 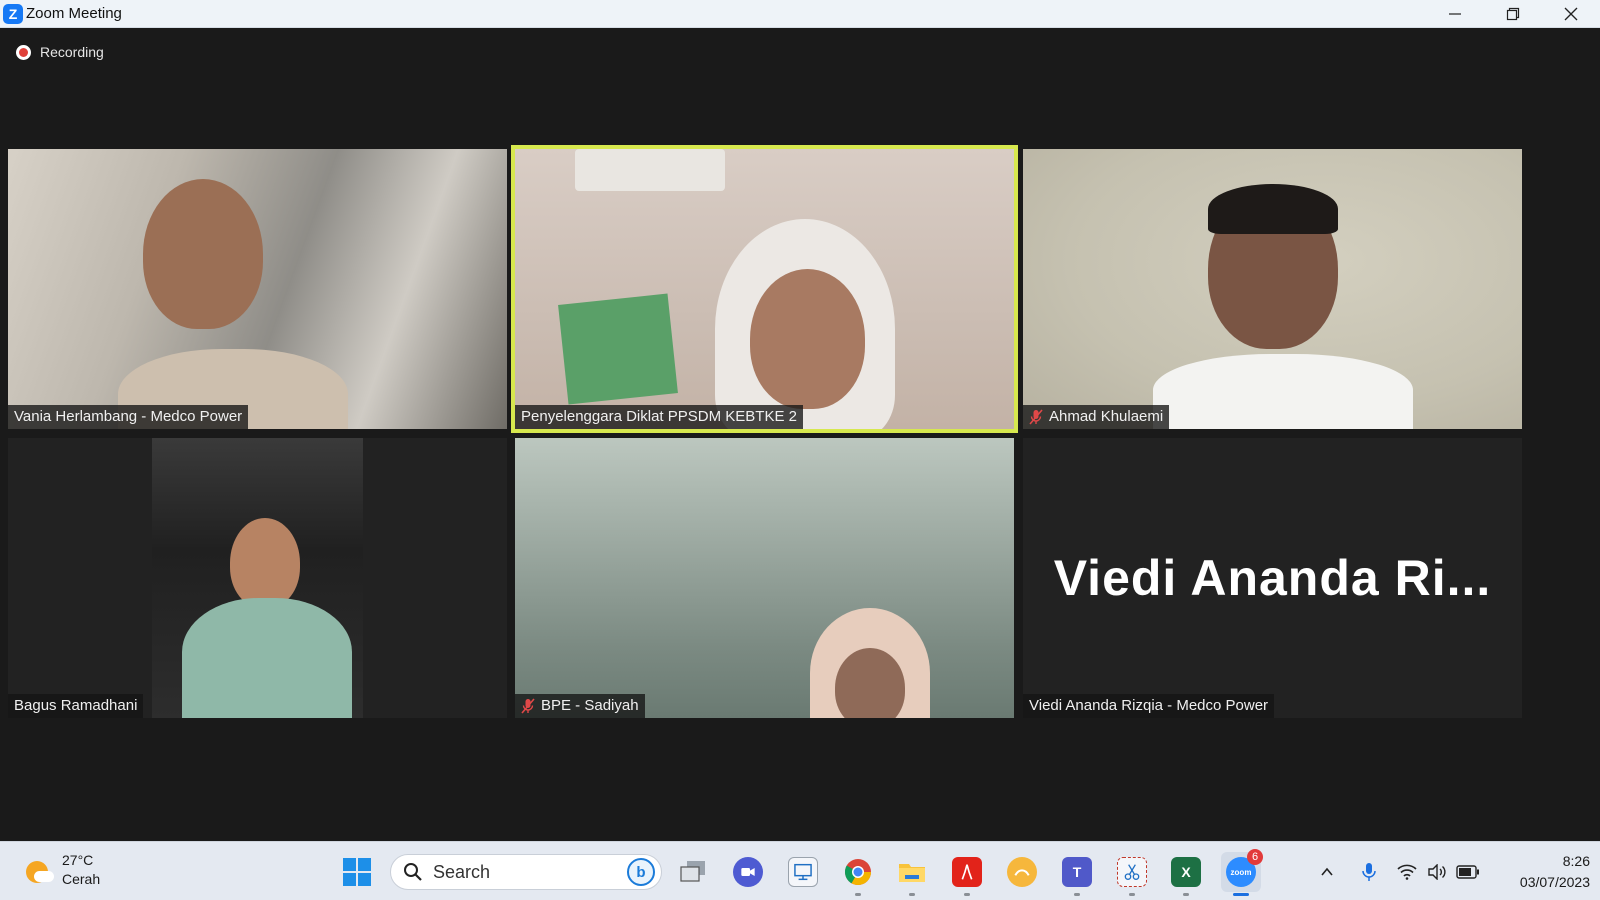 What do you see at coordinates (1242, 872) in the screenshot?
I see `taskbar-app-zoom: zoom 6` at bounding box center [1242, 872].